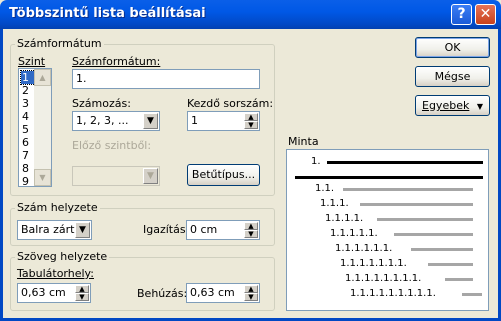 The width and height of the screenshot is (501, 321). Describe the element at coordinates (344, 218) in the screenshot. I see `preview-row-number: 1.1.1.1.` at that location.